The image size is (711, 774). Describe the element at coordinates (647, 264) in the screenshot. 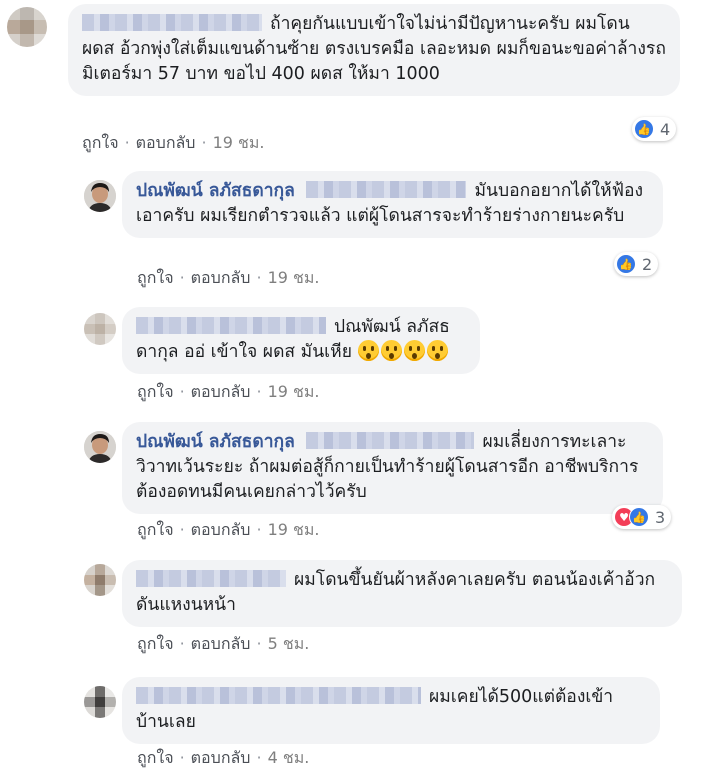

I see `reaction-count: 2` at that location.